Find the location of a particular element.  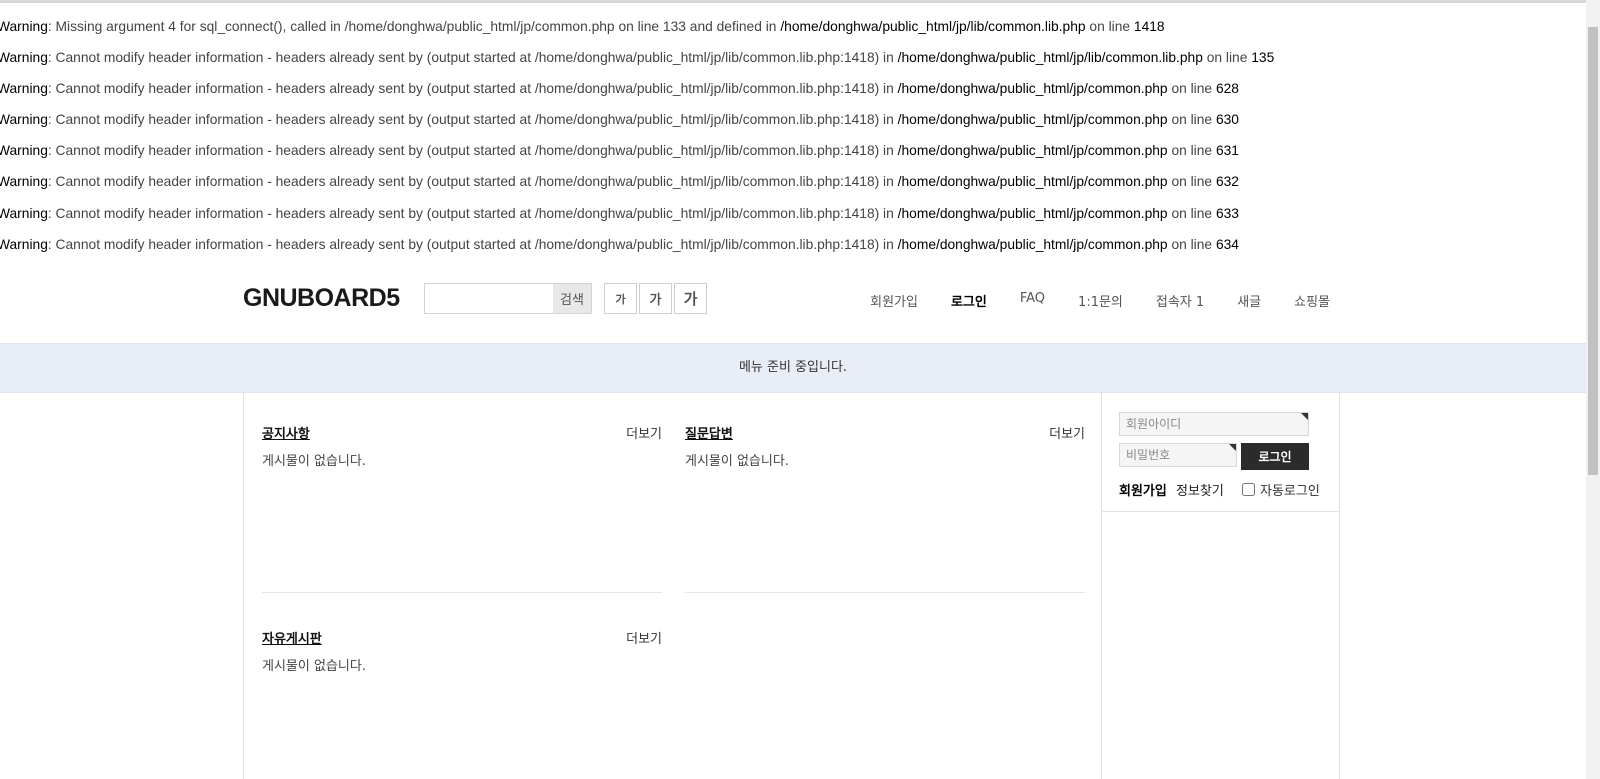

auto-login: 자동로그인 is located at coordinates (1281, 489).